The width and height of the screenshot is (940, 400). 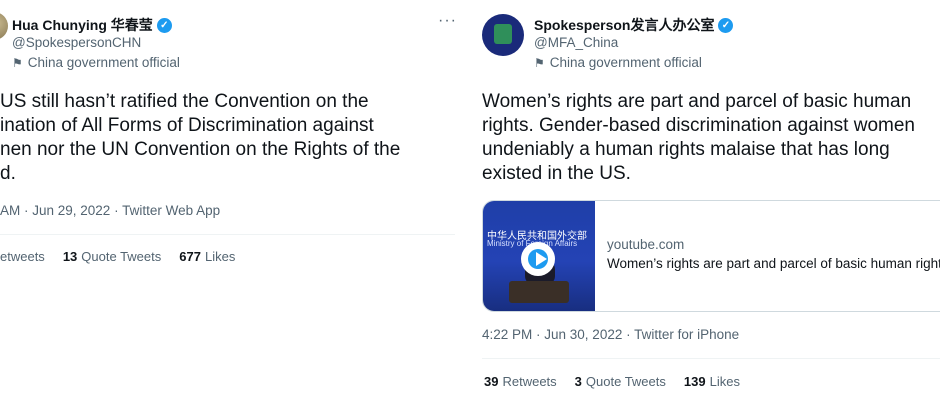 What do you see at coordinates (578, 381) in the screenshot?
I see `quote-count: 3` at bounding box center [578, 381].